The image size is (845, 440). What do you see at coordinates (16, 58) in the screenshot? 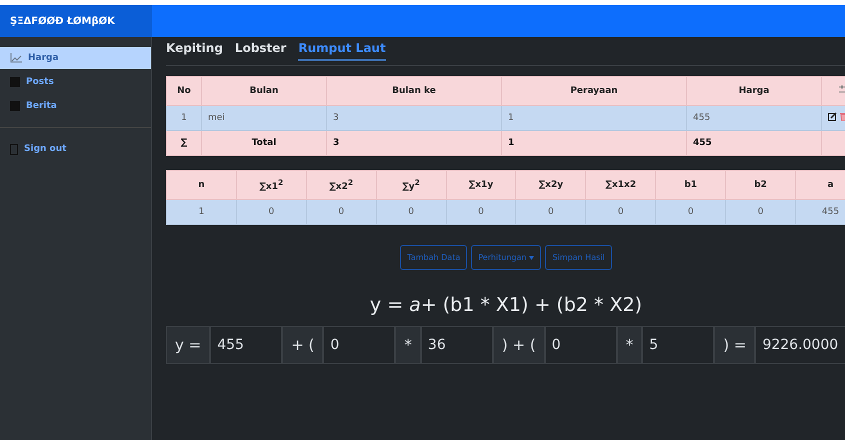
I see `chart-icon` at bounding box center [16, 58].